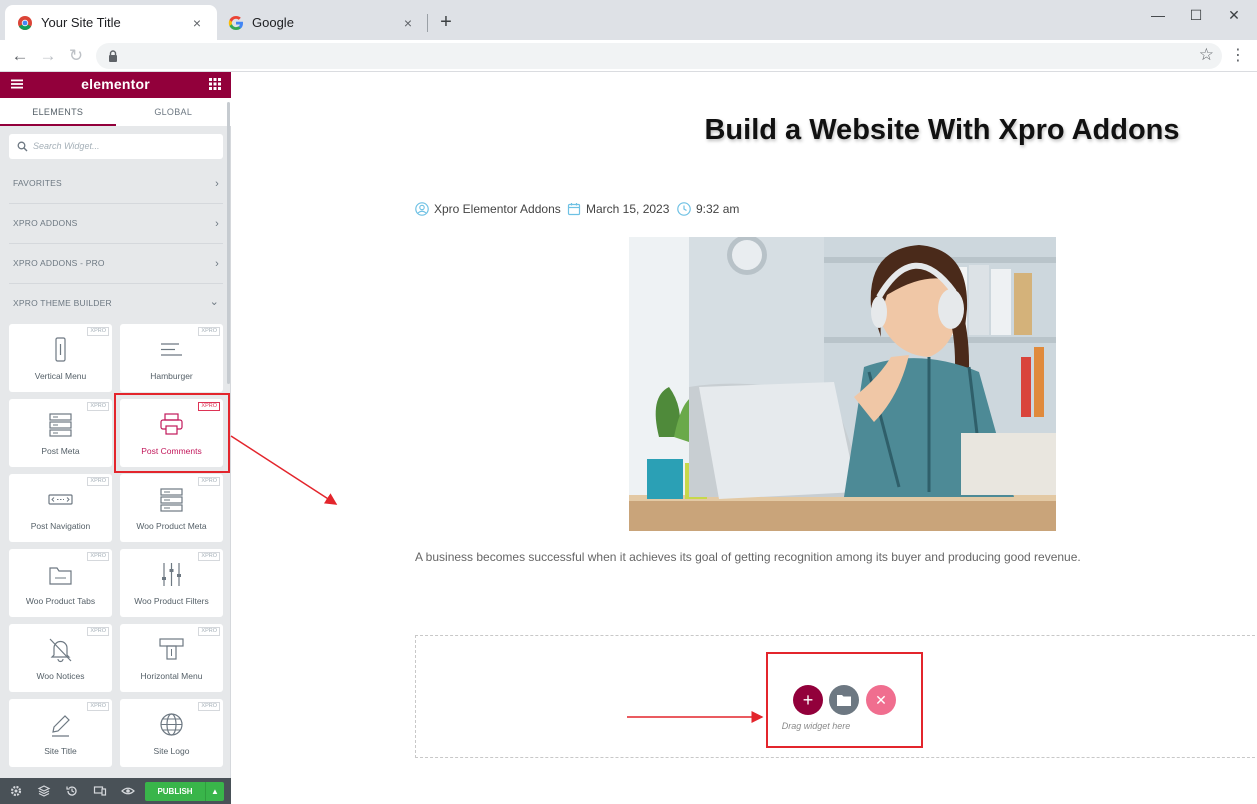 The image size is (1257, 804). Describe the element at coordinates (422, 209) in the screenshot. I see `user-icon` at that location.